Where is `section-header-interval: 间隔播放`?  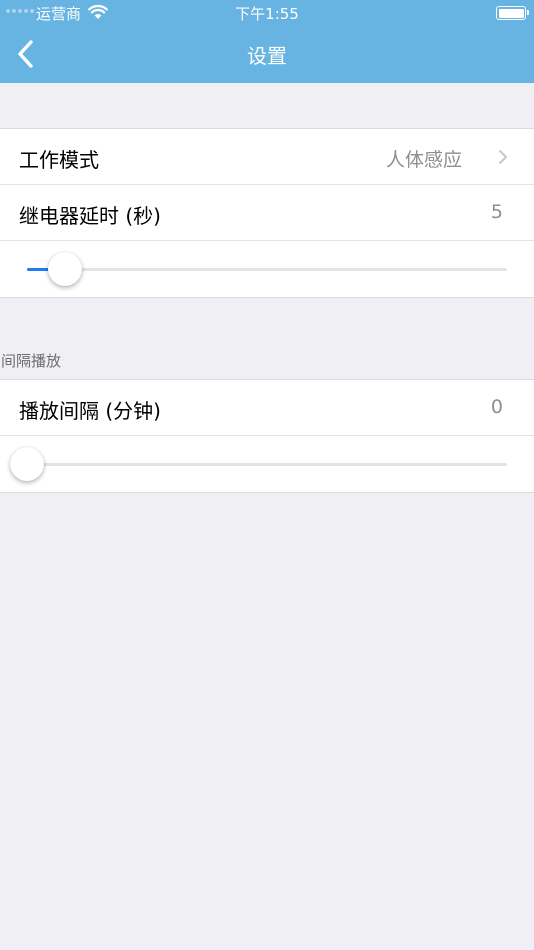 section-header-interval: 间隔播放 is located at coordinates (31, 361).